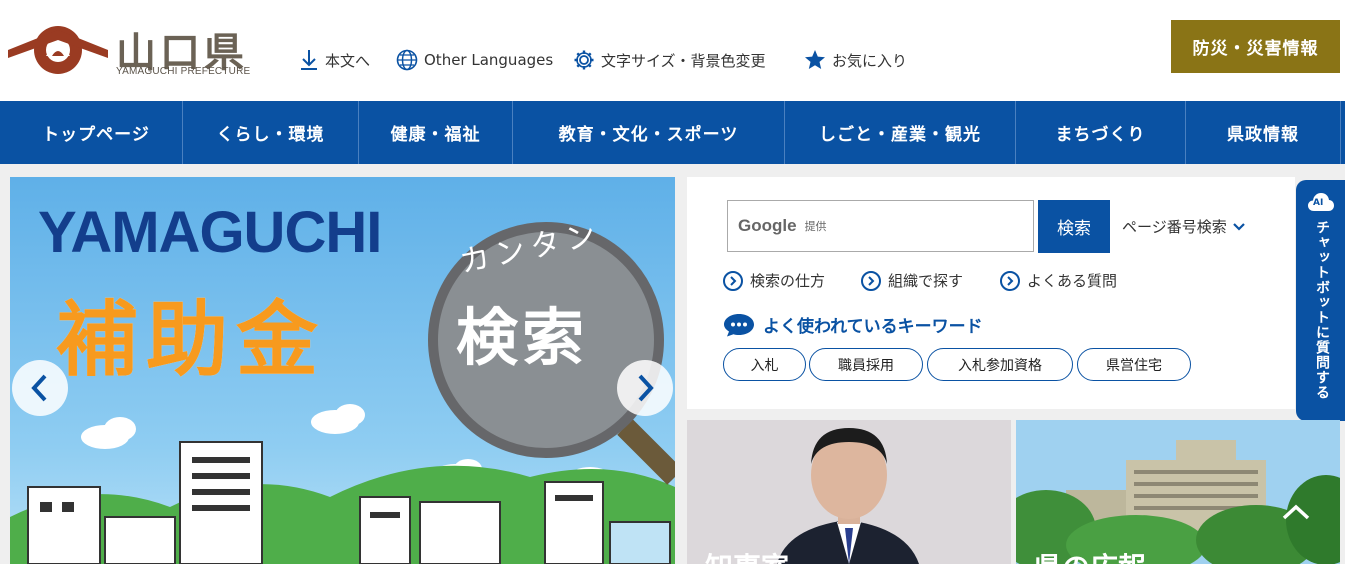  I want to click on faq-link: よくある質問, so click(1058, 280).